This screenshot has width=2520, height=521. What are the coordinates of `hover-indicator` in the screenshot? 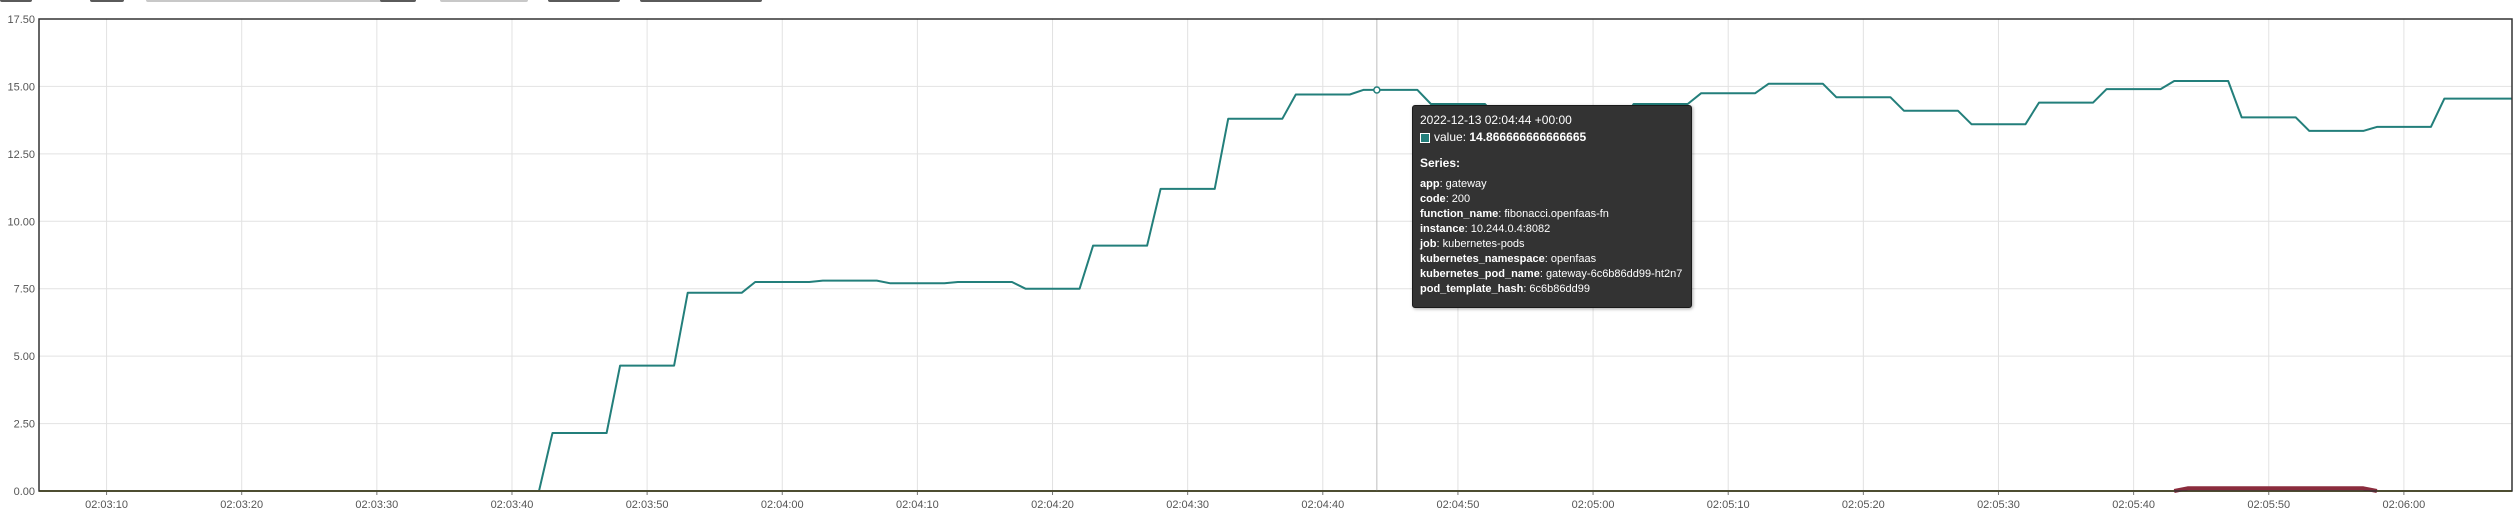 It's located at (1377, 255).